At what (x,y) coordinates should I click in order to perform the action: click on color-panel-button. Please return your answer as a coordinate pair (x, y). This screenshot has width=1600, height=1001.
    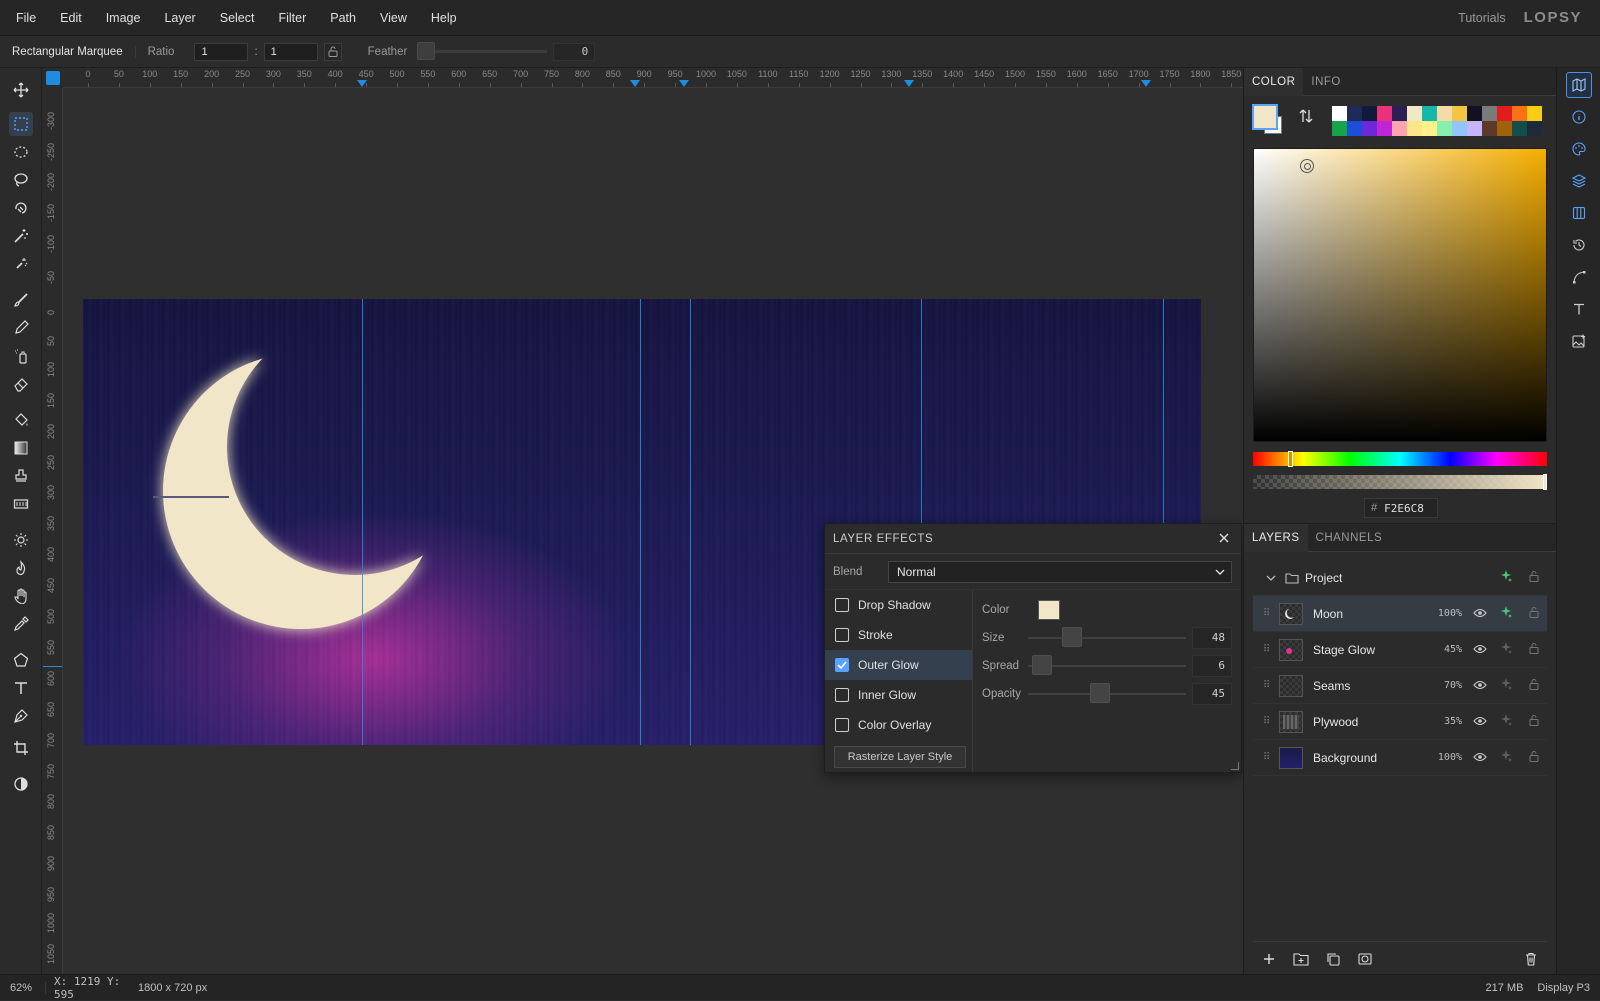
    Looking at the image, I should click on (1579, 149).